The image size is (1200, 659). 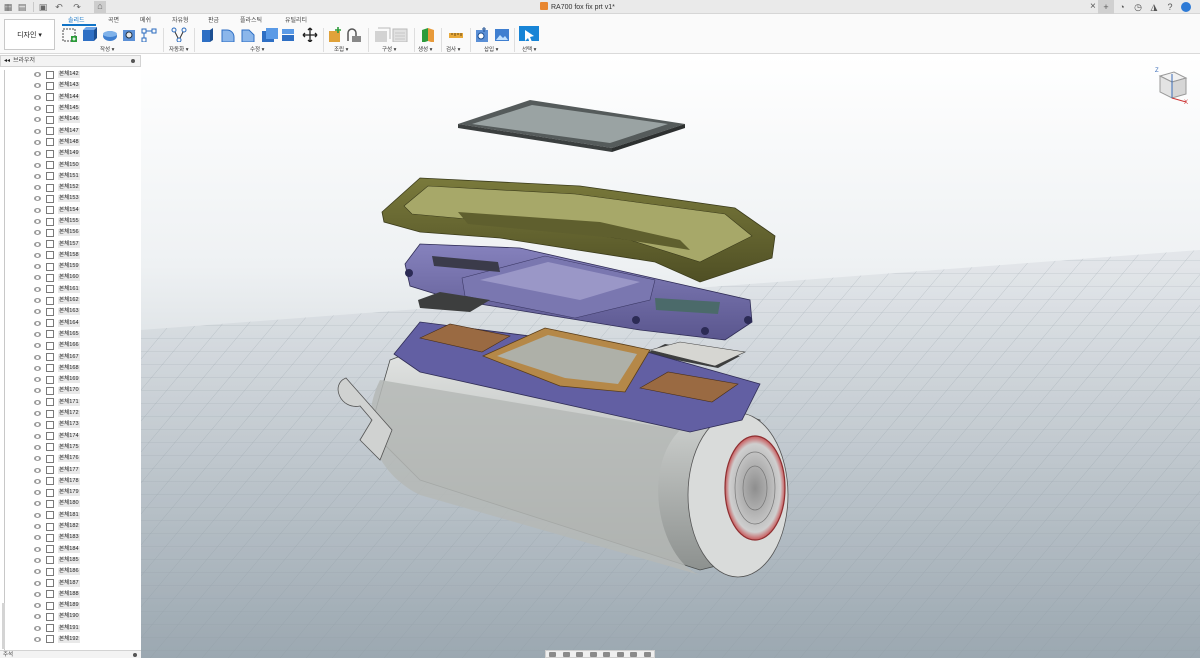 I want to click on tree-item-body: 본체147, so click(x=59, y=130).